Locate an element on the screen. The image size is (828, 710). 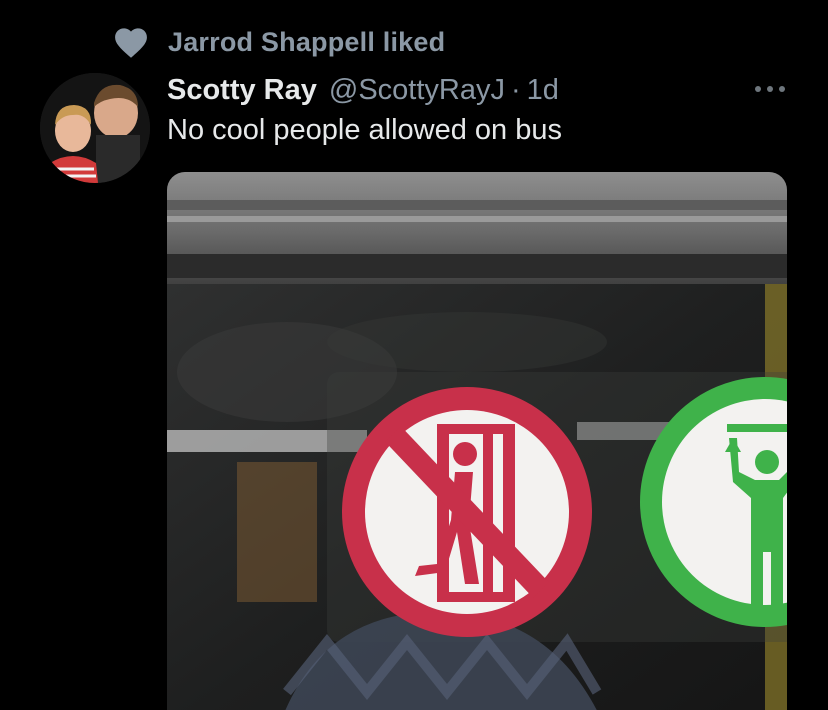
tweet-timestamp: 1d is located at coordinates (543, 90).